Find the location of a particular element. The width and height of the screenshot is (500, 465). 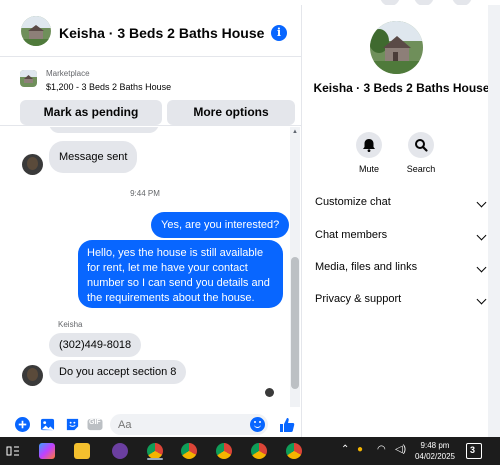

info-icon: i is located at coordinates (279, 33).